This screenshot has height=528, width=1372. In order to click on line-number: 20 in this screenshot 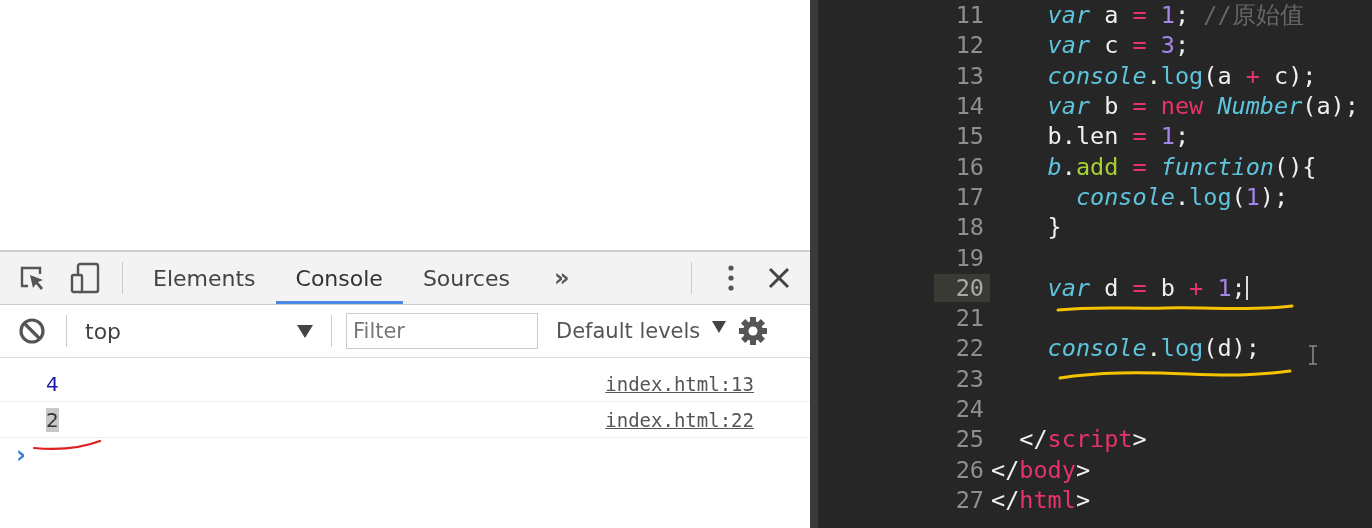, I will do `click(962, 287)`.